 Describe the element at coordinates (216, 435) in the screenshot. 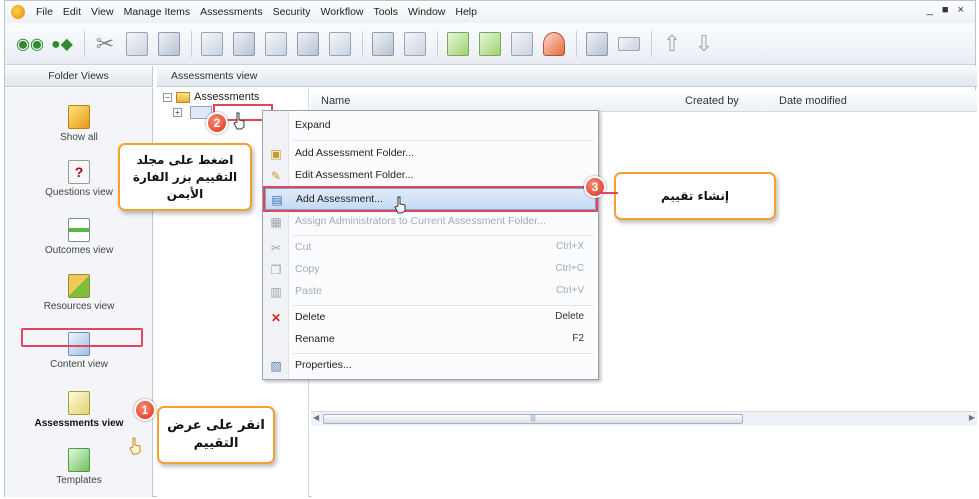

I see `callout-click-assessments-view: انقر على عرض التقييم` at that location.